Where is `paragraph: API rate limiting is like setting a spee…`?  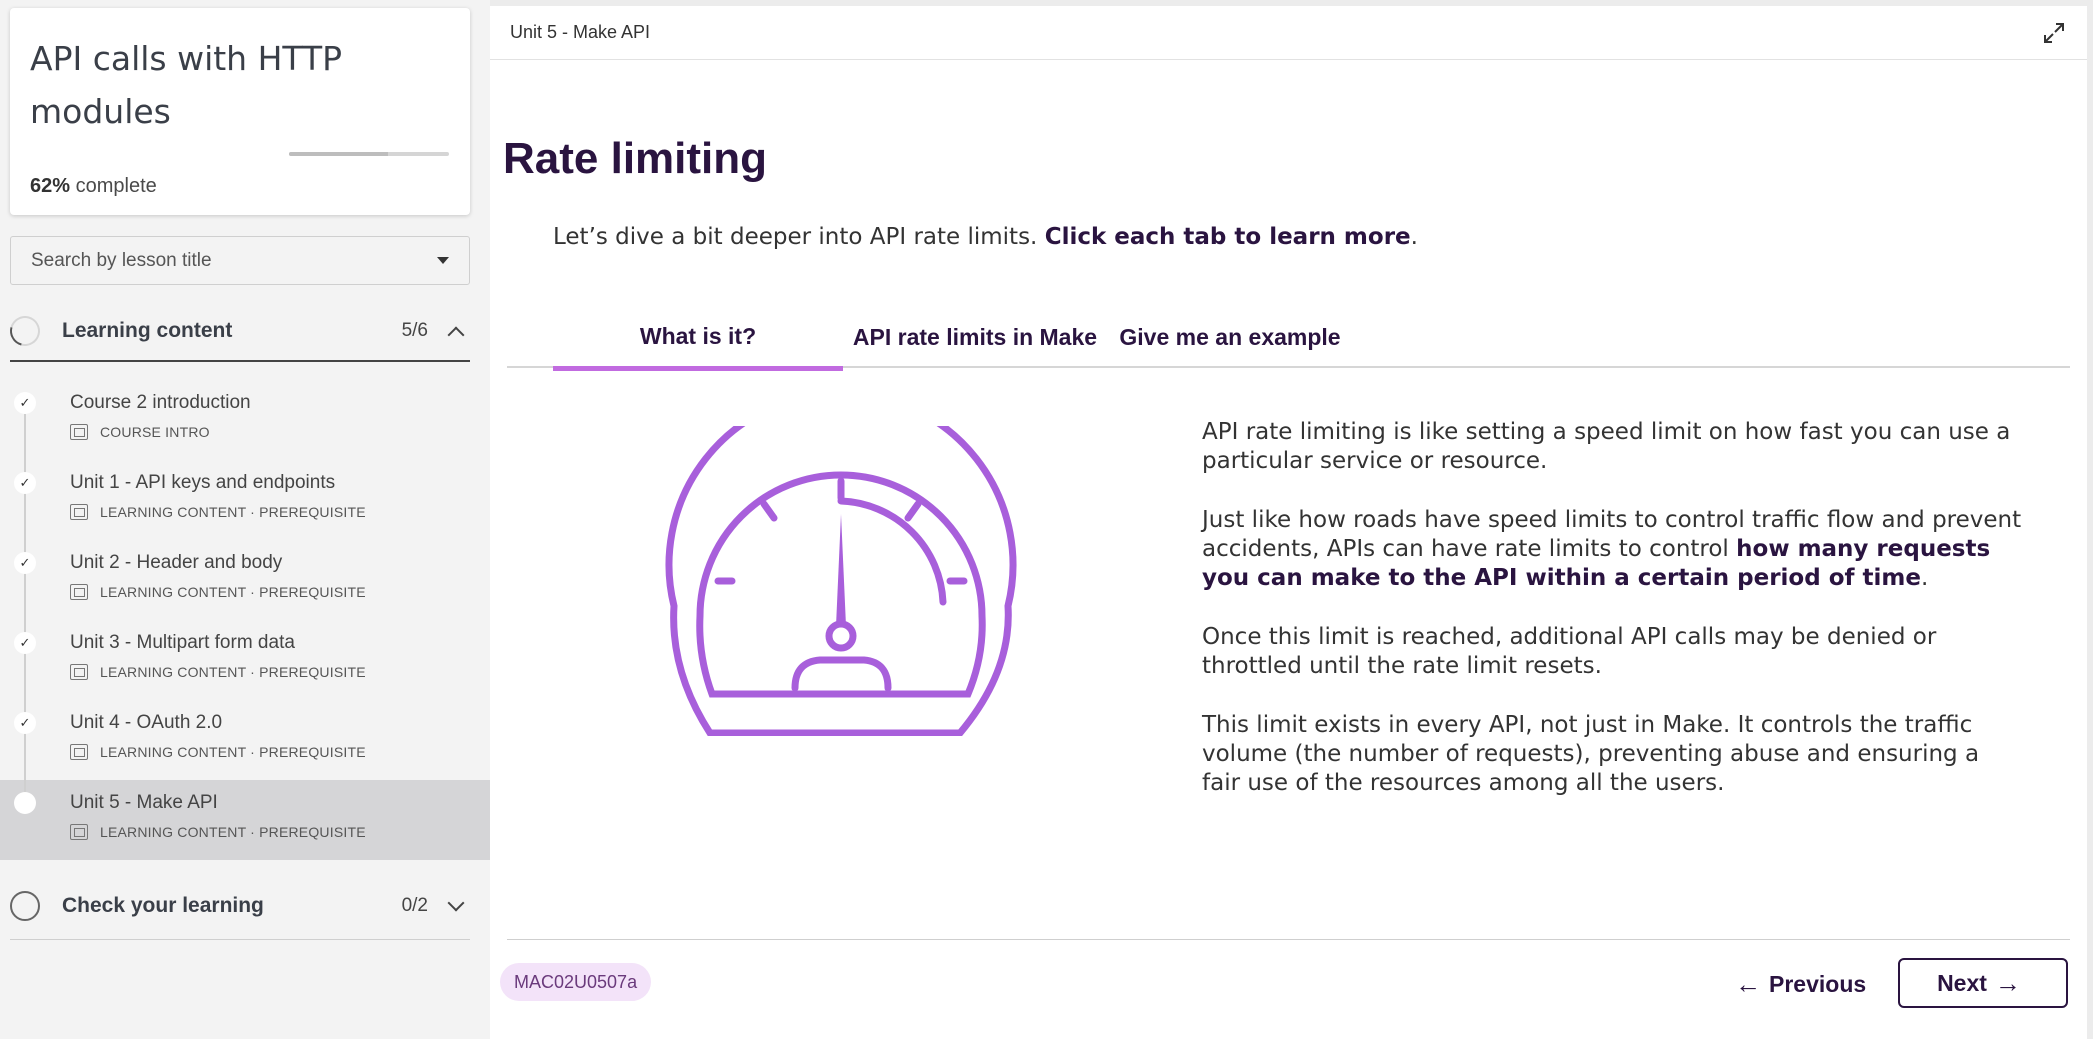
paragraph: API rate limiting is like setting a spee… is located at coordinates (1606, 446).